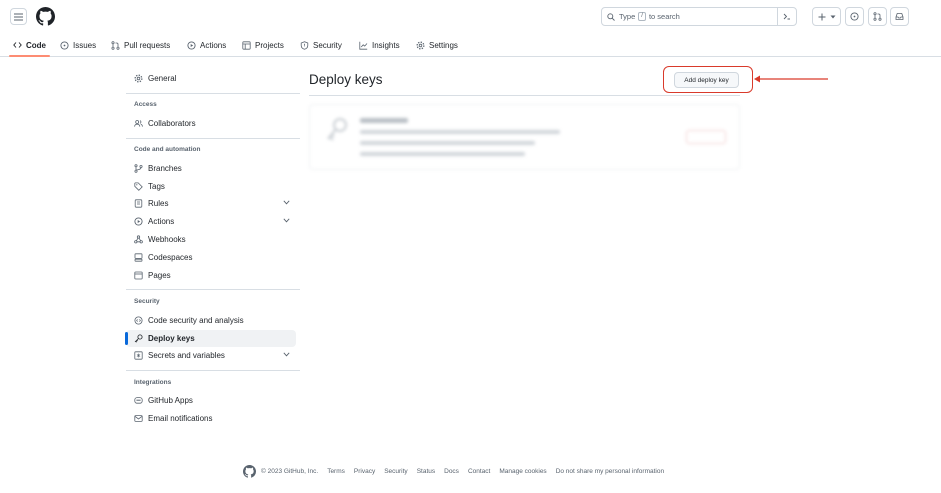  I want to click on table-icon, so click(246, 45).